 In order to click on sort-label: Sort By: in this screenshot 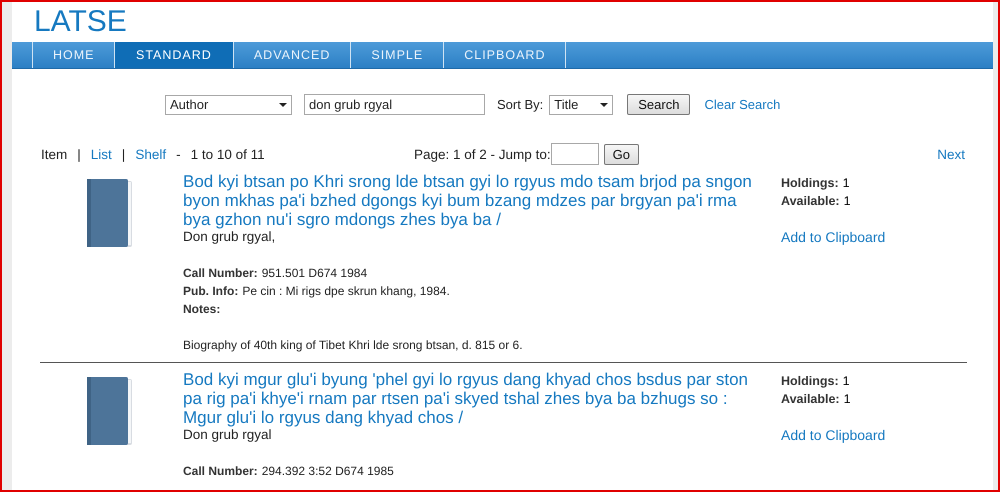, I will do `click(520, 104)`.